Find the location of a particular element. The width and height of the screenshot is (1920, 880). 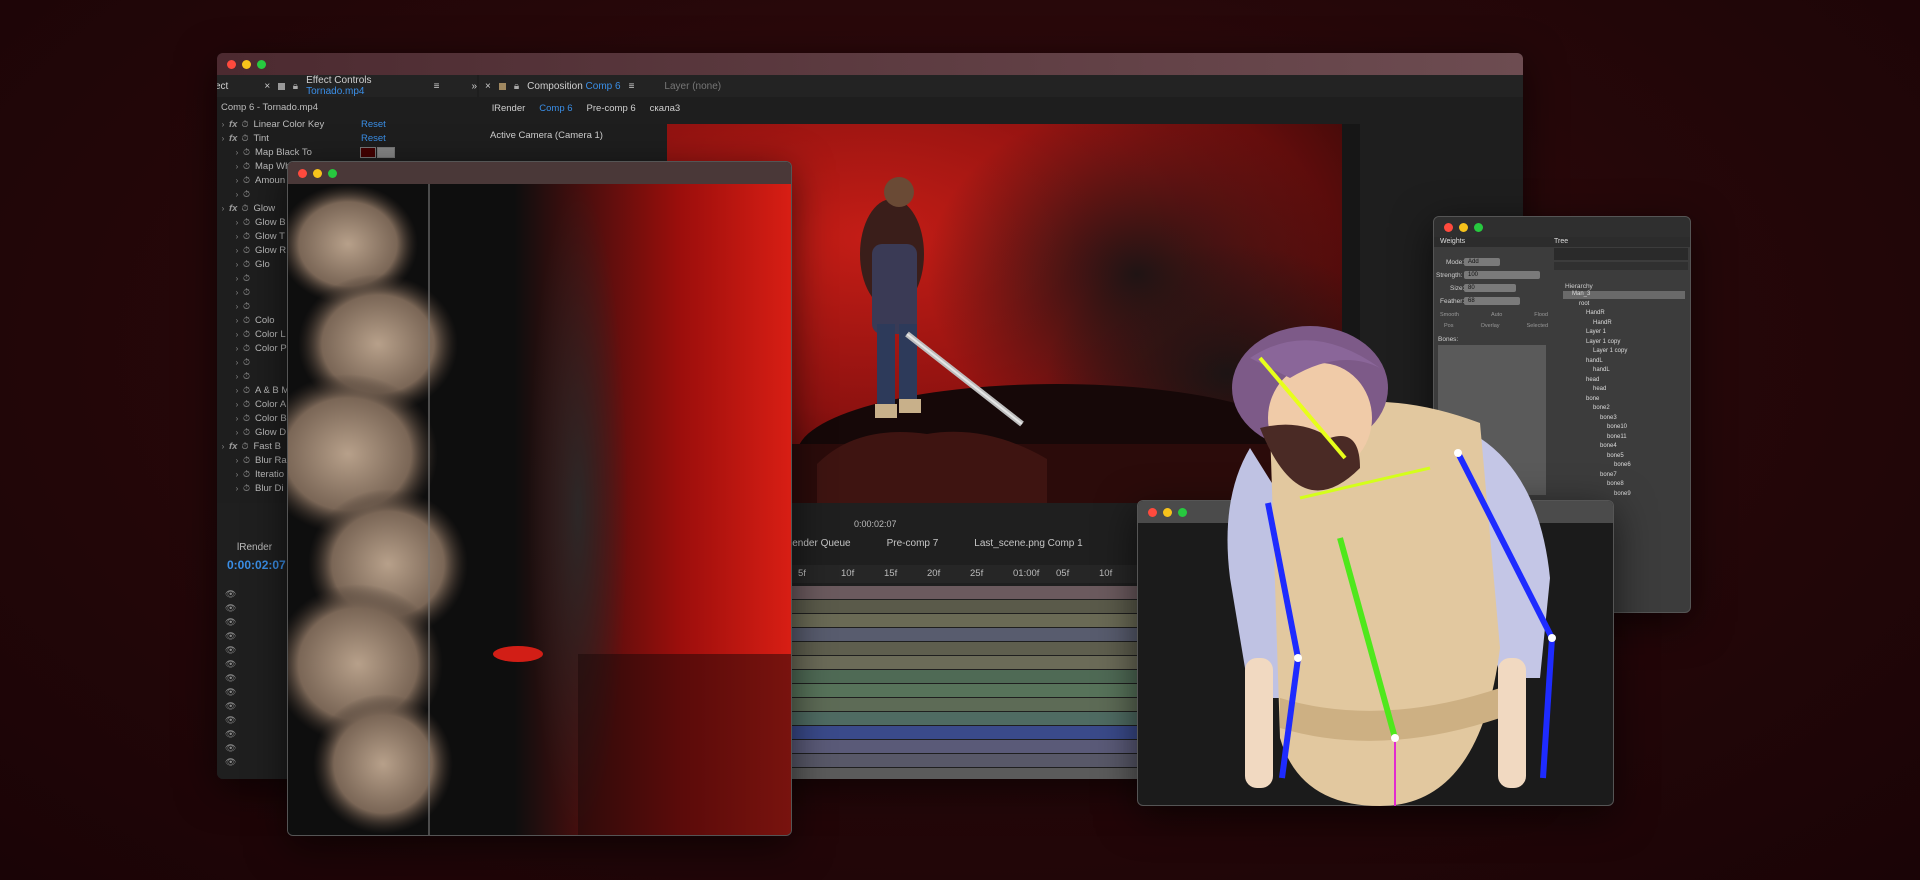

eyedropper-icon is located at coordinates (386, 152).